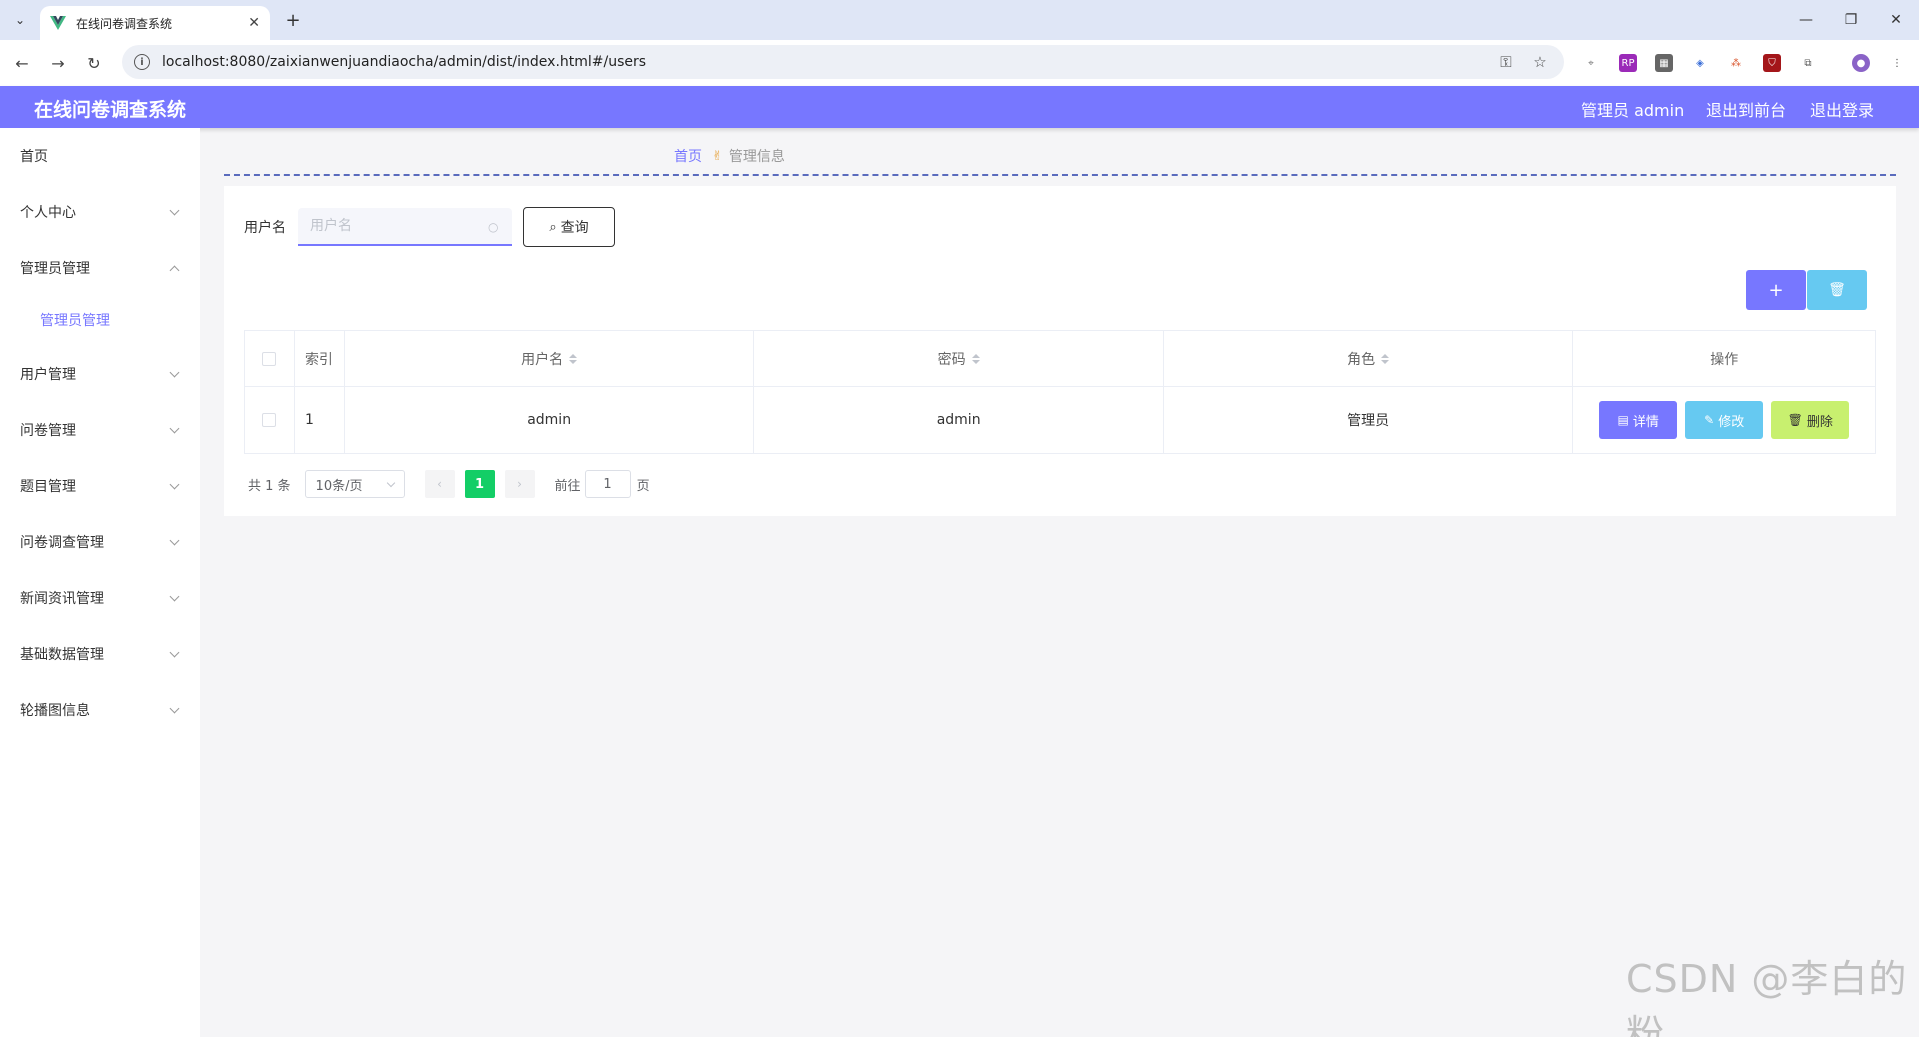 Image resolution: width=1919 pixels, height=1037 pixels. What do you see at coordinates (1060, 175) in the screenshot?
I see `divider` at bounding box center [1060, 175].